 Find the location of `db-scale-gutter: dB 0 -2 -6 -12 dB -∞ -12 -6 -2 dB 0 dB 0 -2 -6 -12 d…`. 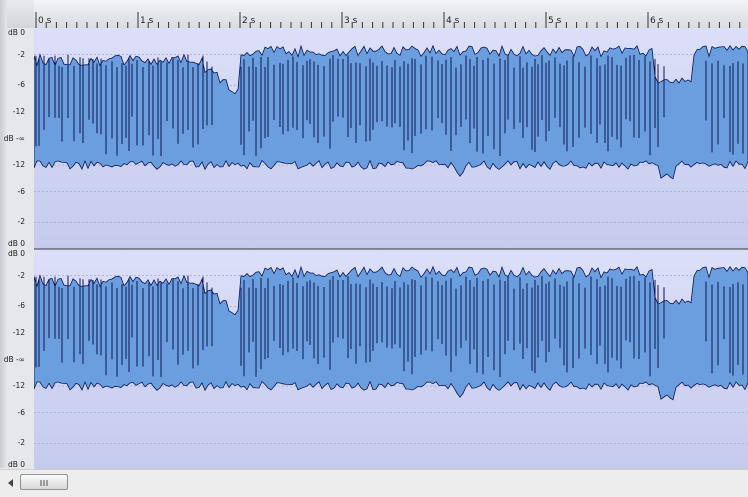

db-scale-gutter: dB 0 -2 -6 -12 dB -∞ -12 -6 -2 dB 0 dB 0 -2 -6 -12 d… is located at coordinates (19, 249).